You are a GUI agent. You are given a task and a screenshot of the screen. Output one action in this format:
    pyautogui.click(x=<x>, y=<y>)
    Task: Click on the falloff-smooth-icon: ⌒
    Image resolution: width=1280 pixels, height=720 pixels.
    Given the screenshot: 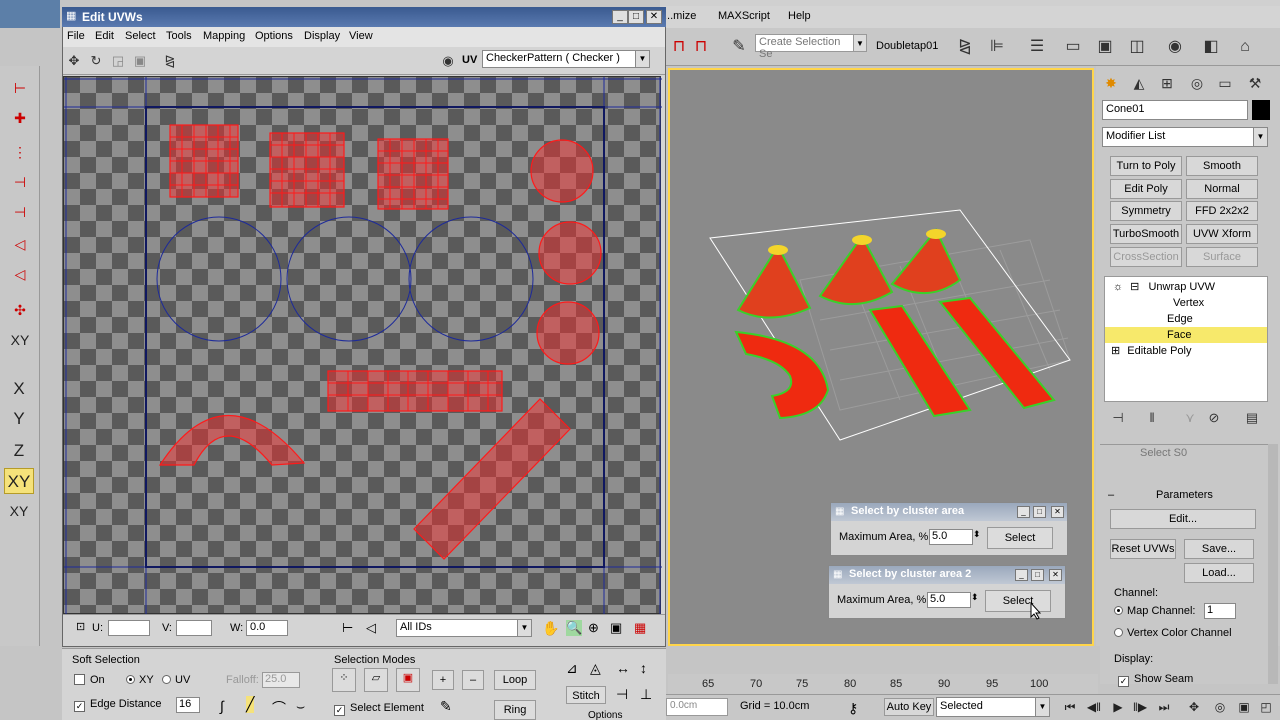 What is the action you would take?
    pyautogui.click(x=279, y=708)
    